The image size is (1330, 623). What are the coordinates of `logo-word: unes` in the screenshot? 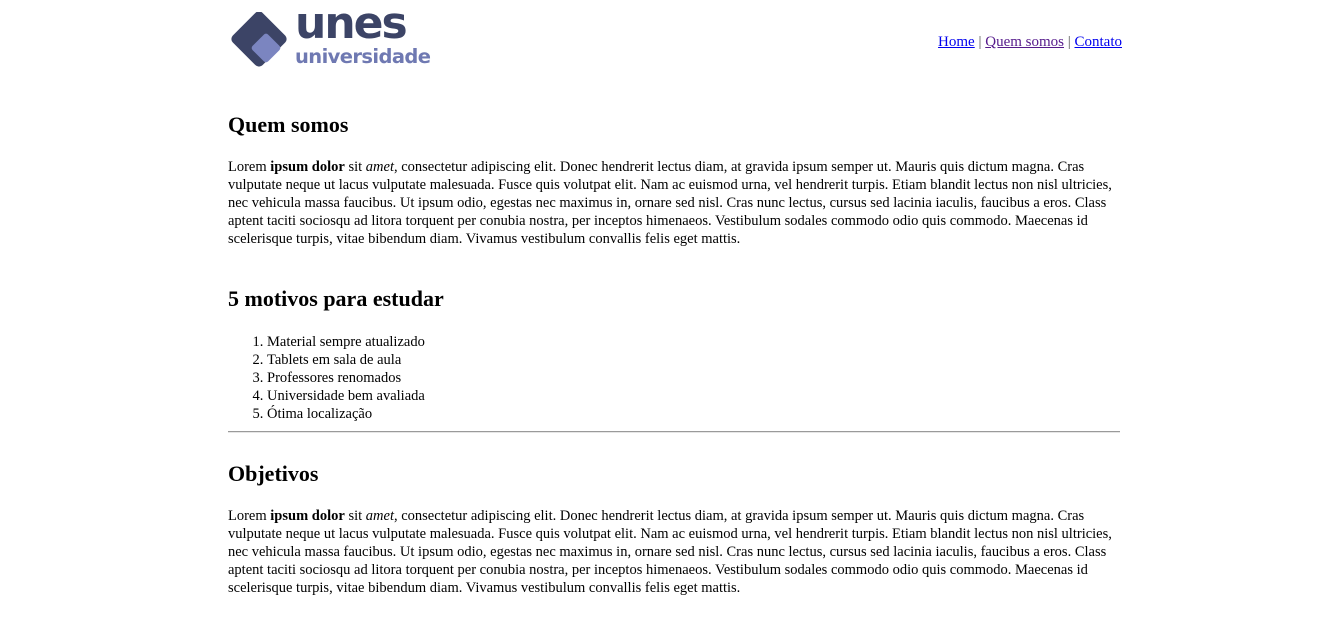 It's located at (351, 24).